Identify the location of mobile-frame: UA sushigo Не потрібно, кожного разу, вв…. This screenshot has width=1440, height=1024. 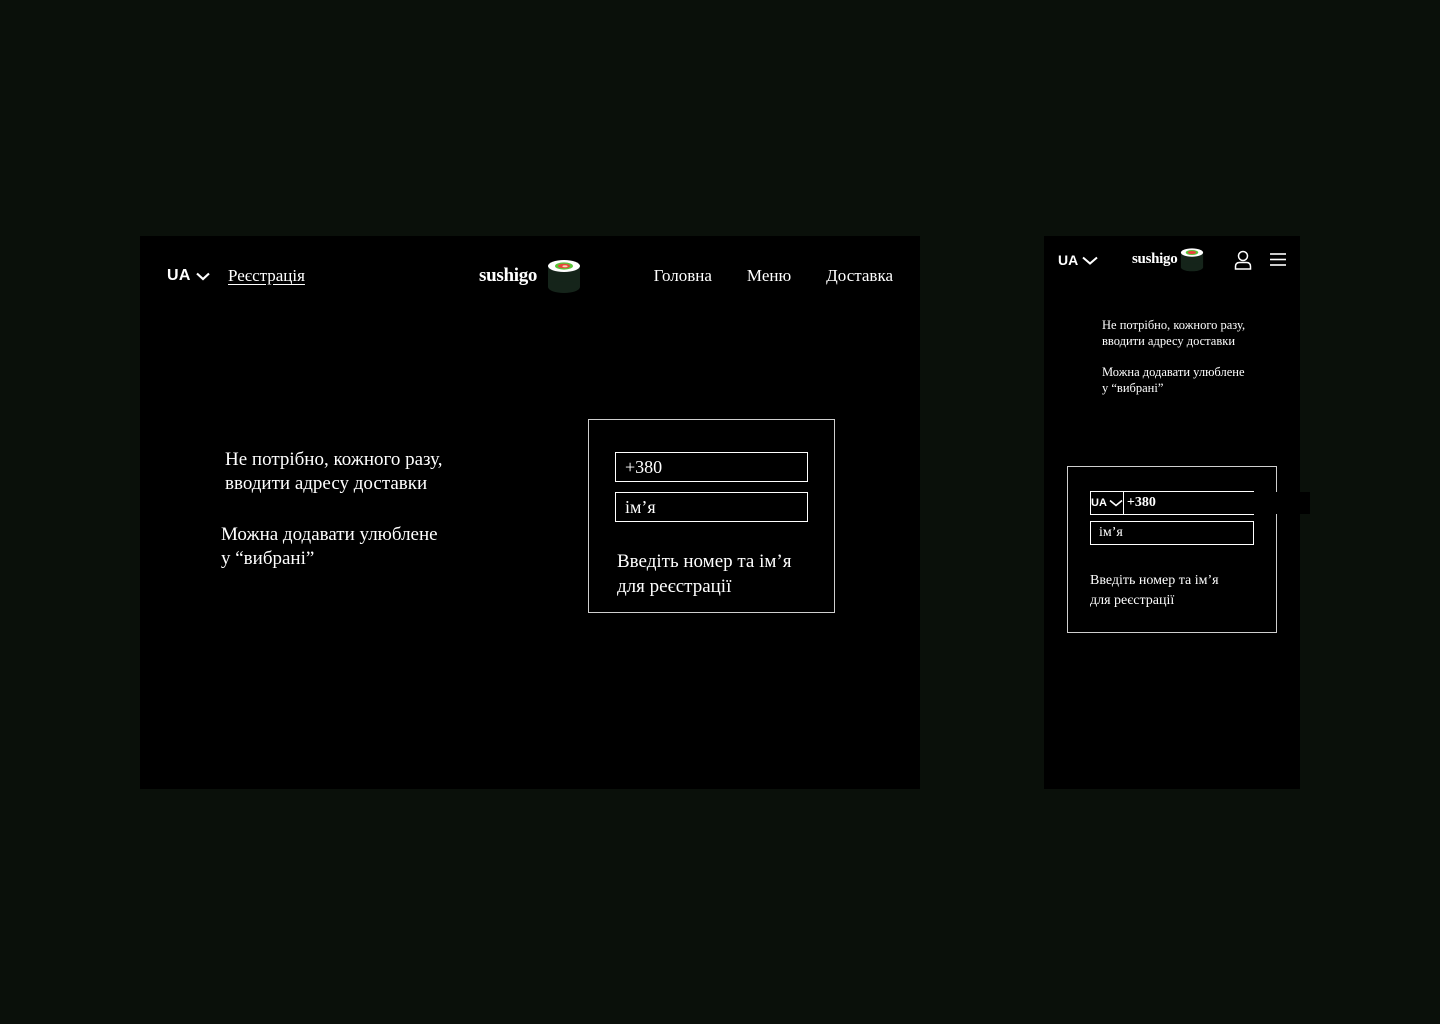
(1177, 512).